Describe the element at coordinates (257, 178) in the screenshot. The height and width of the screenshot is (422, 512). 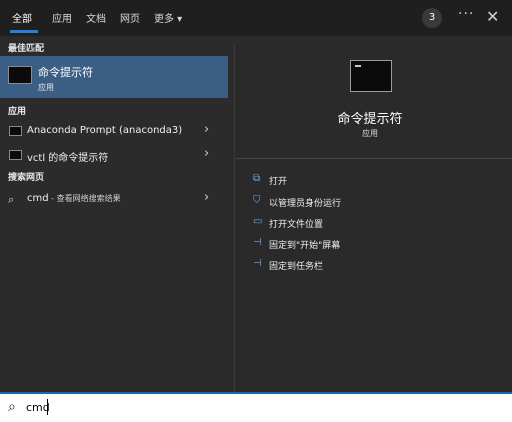
I see `open-icon: ⧉` at that location.